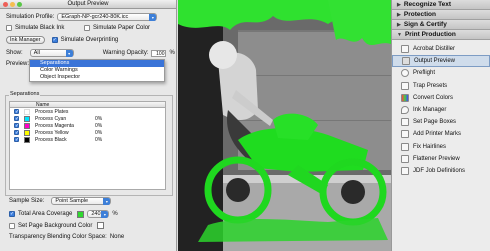  I want to click on tool-add-printer-marks: Add Printer Marks, so click(441, 134).